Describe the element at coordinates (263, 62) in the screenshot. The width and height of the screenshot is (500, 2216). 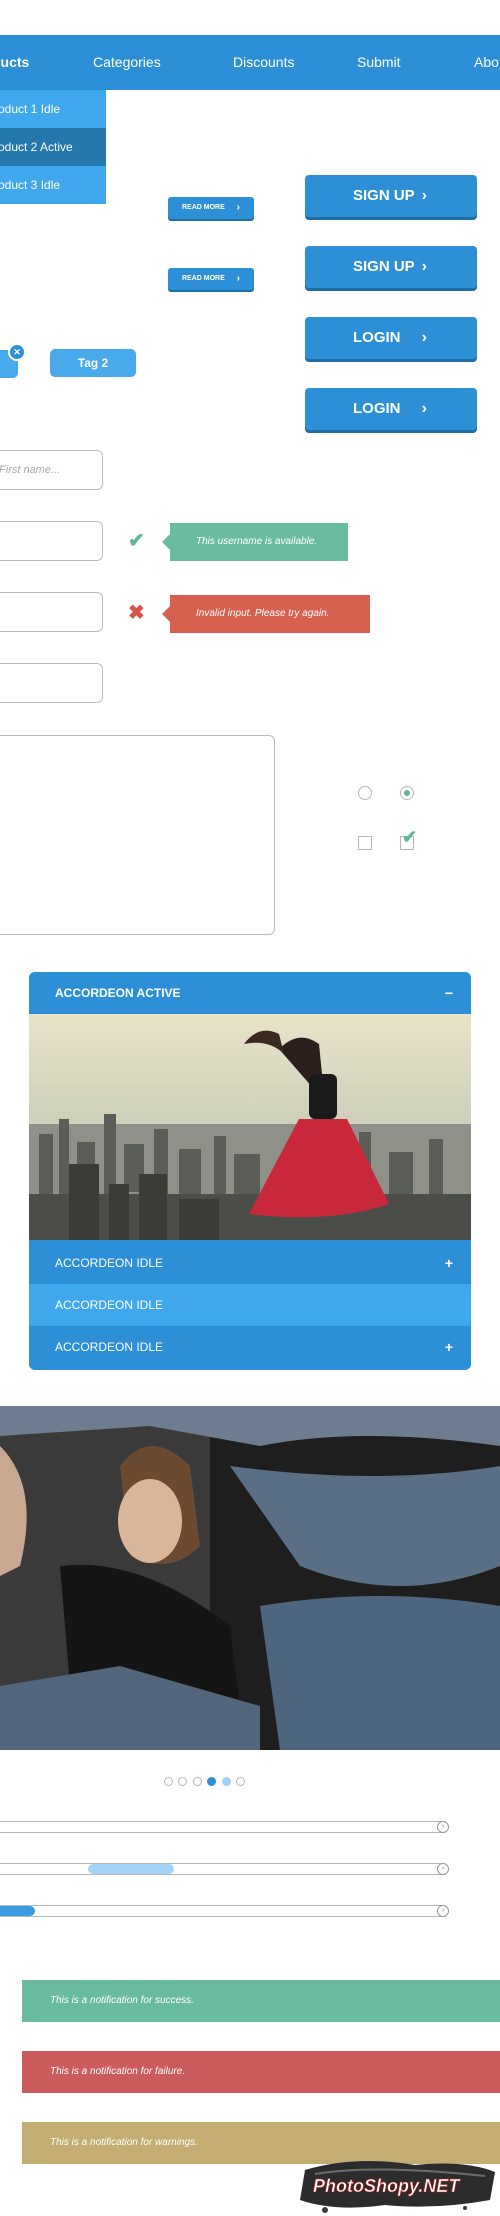
I see `nav-item-discounts: Discounts` at that location.